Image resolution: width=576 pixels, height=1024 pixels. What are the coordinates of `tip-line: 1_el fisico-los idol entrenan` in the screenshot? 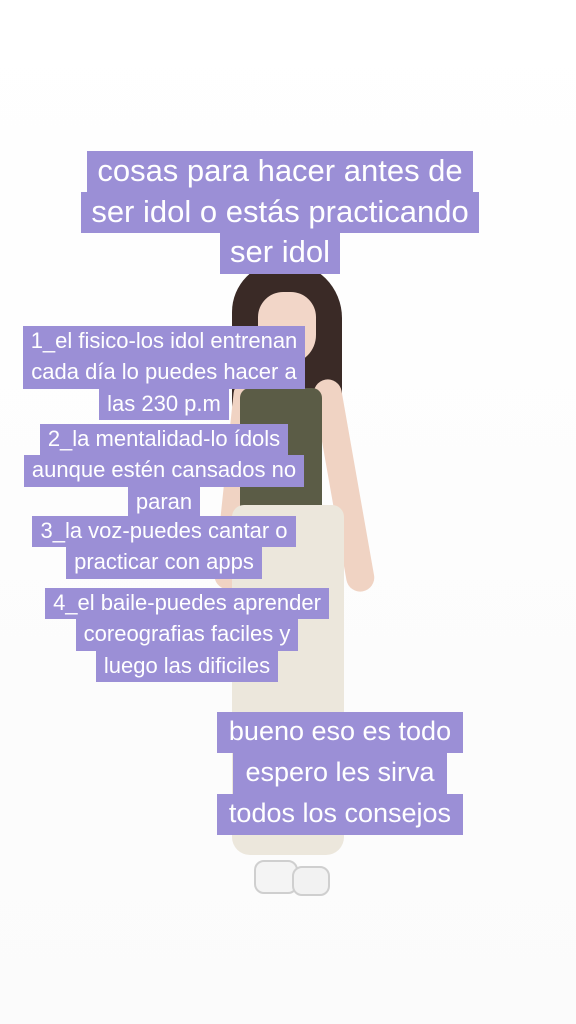 It's located at (164, 342).